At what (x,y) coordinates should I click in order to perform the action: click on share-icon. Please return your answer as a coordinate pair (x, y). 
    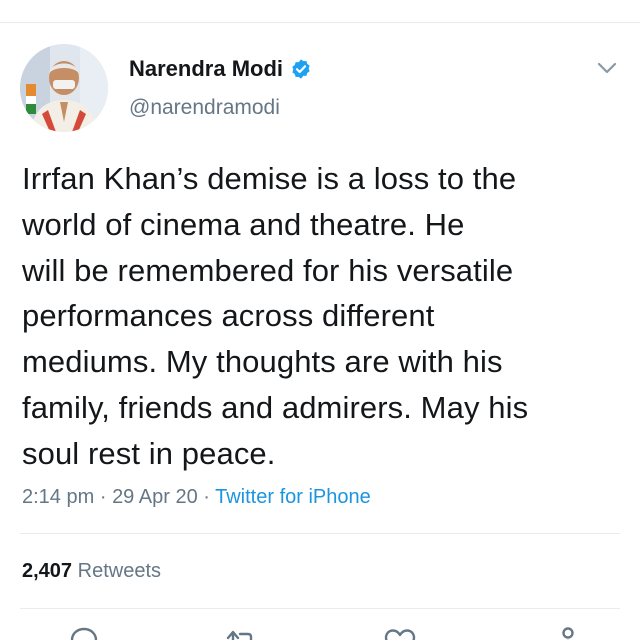
    Looking at the image, I should click on (568, 633).